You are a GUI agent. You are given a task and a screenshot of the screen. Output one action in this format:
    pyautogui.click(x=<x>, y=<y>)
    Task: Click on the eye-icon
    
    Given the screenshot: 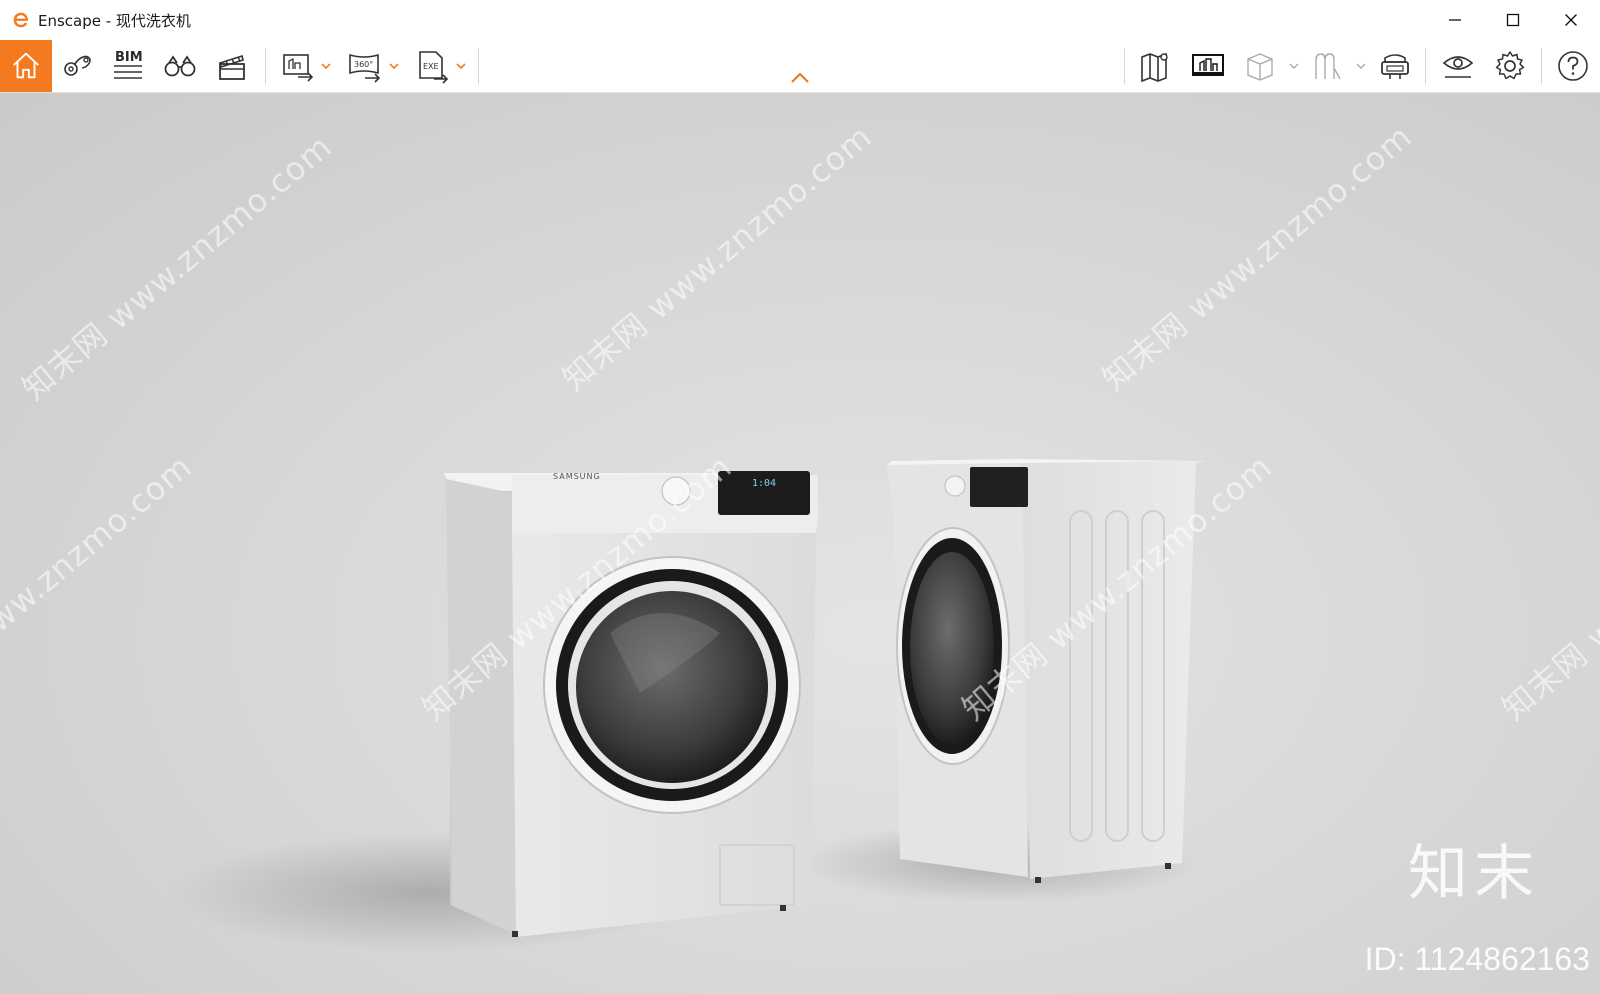 What is the action you would take?
    pyautogui.click(x=1458, y=67)
    